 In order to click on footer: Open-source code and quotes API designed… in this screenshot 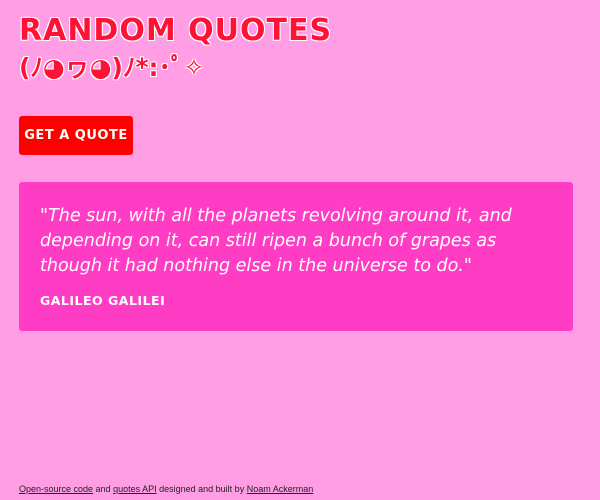, I will do `click(166, 489)`.